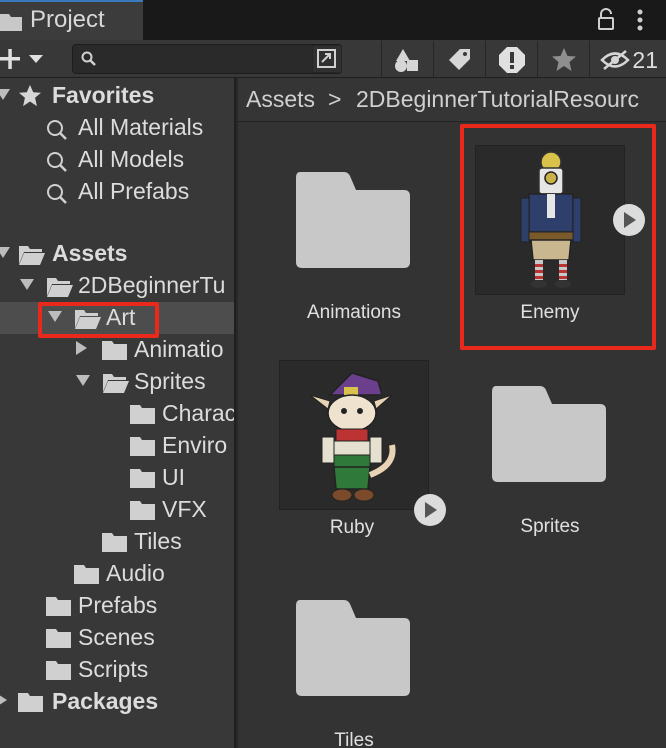  Describe the element at coordinates (117, 510) in the screenshot. I see `tree-item-vfx: VFX` at that location.